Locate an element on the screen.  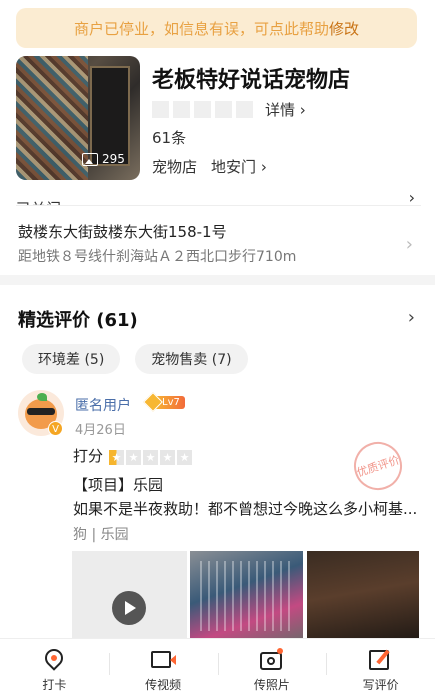
detail-link-label: 详情 is located at coordinates (280, 110).